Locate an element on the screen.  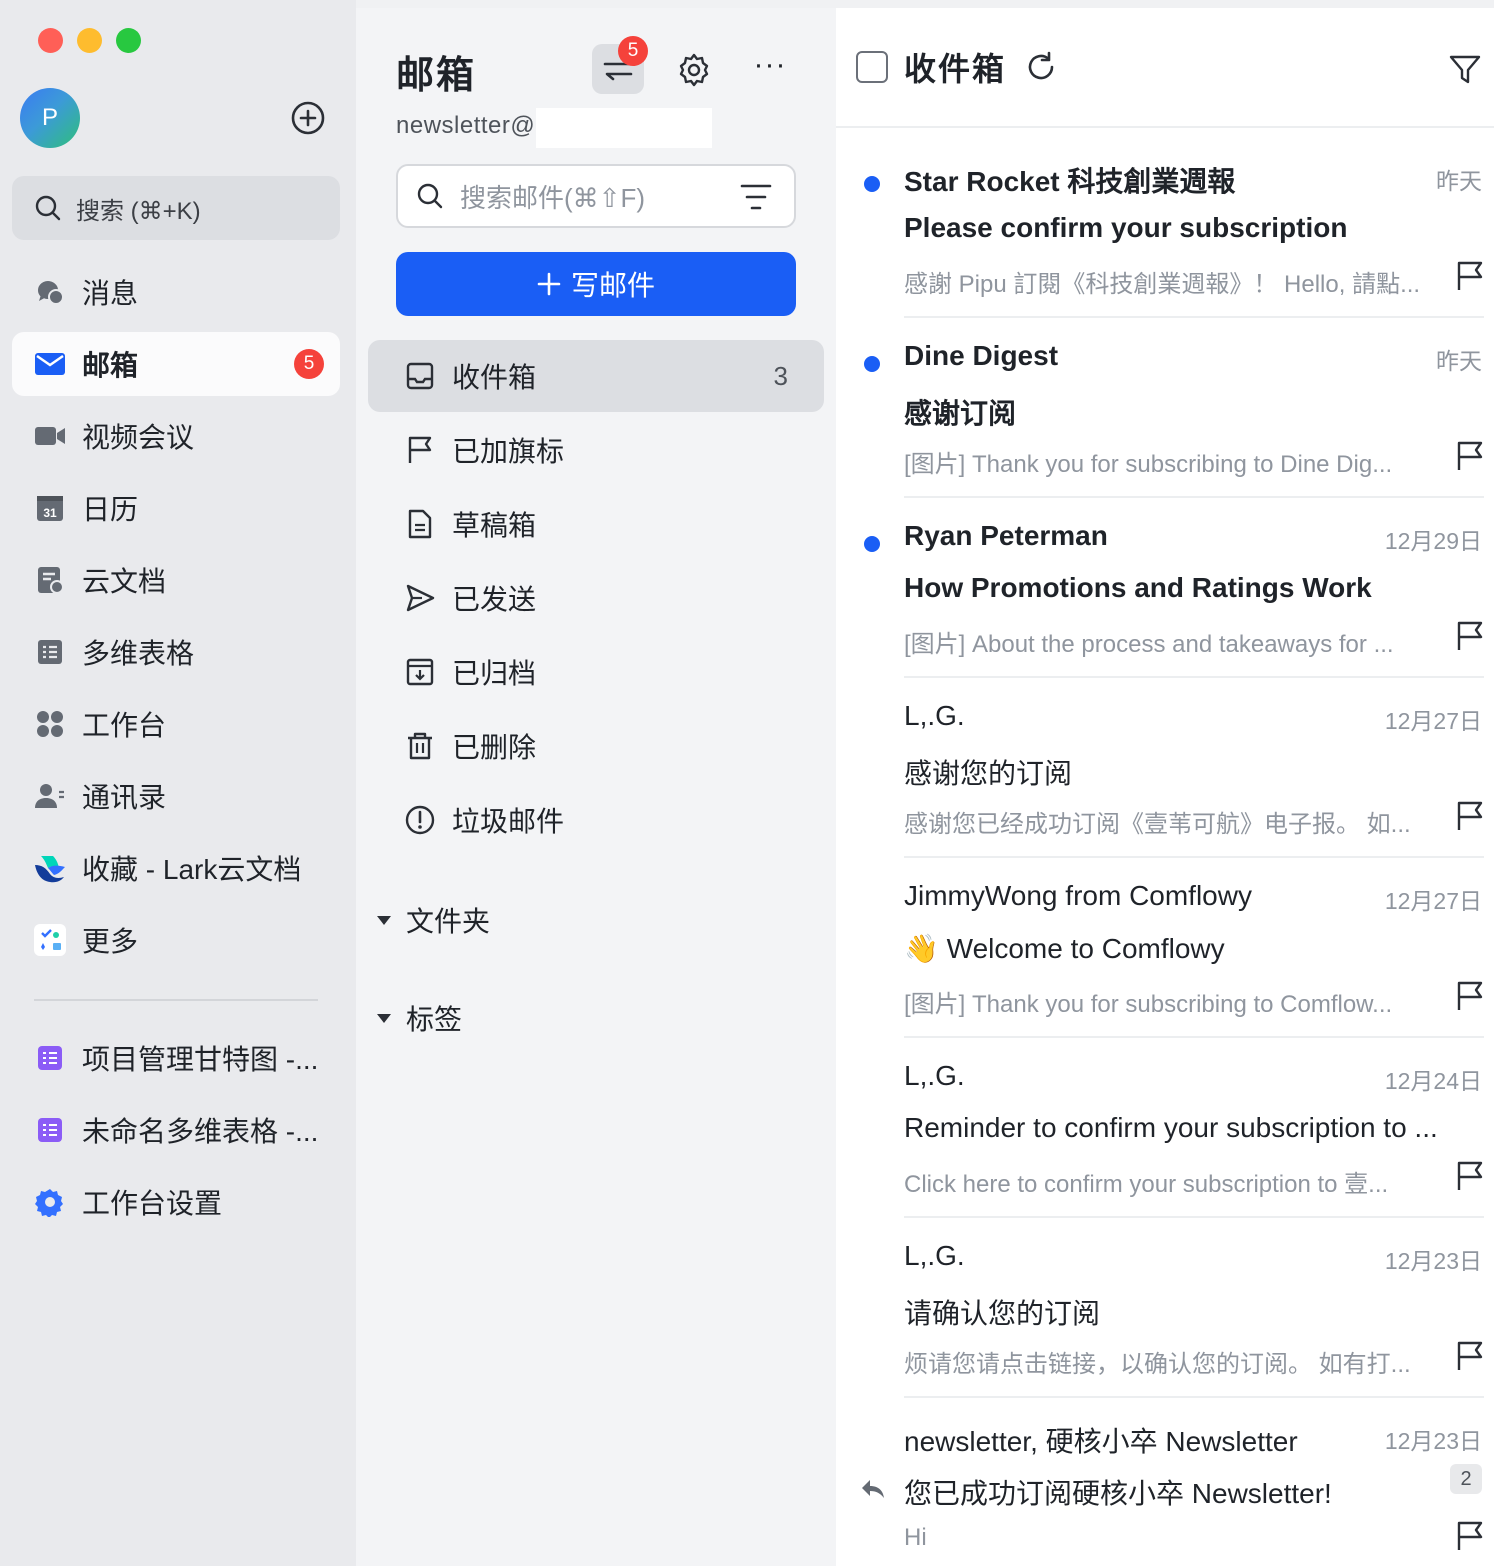
message-sender: Dine Digest is located at coordinates (981, 355).